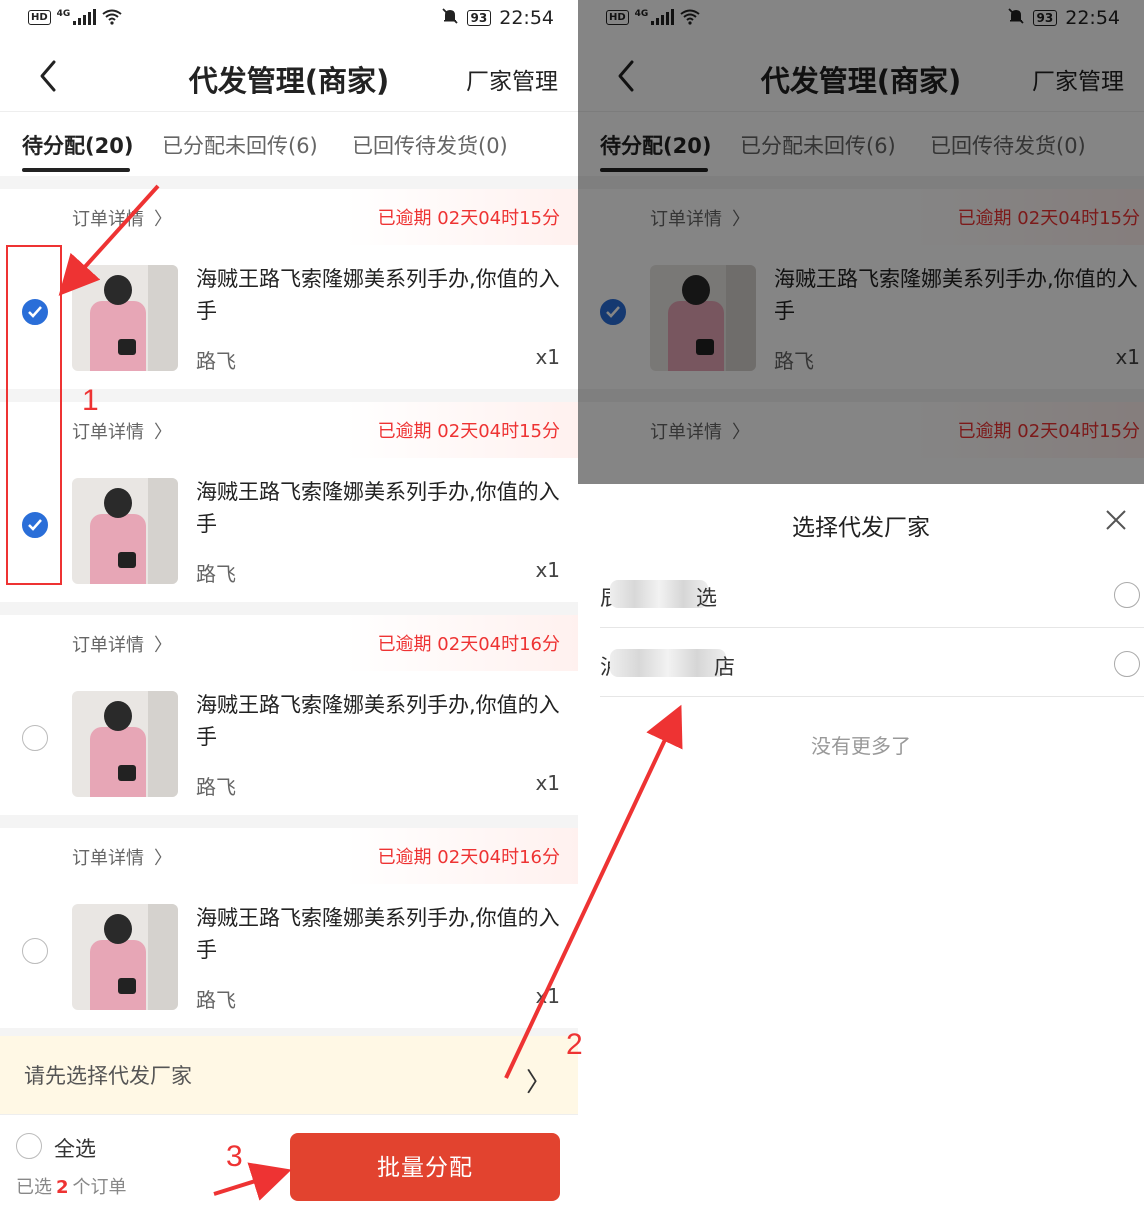  What do you see at coordinates (71, 1187) in the screenshot?
I see `selected-count-info: 已选 2 个订单` at bounding box center [71, 1187].